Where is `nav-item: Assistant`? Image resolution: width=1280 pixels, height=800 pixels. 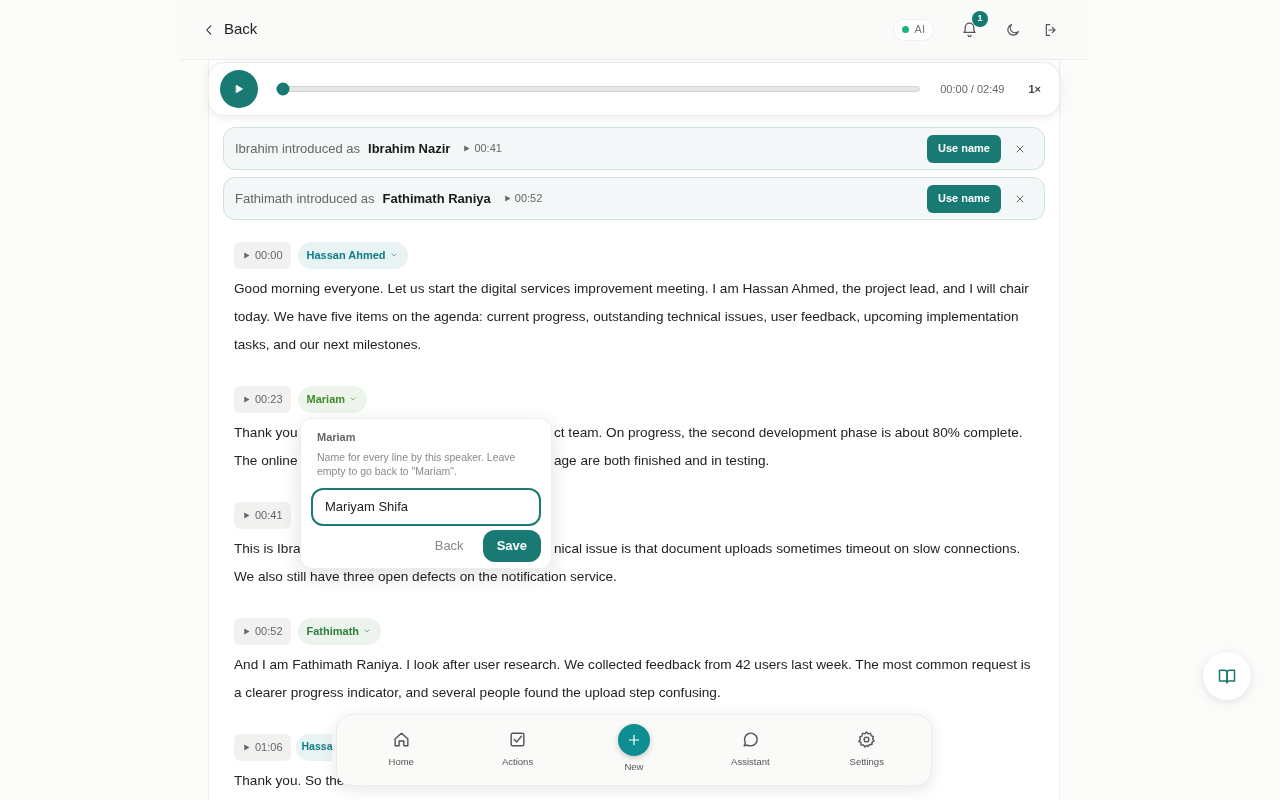 nav-item: Assistant is located at coordinates (750, 750).